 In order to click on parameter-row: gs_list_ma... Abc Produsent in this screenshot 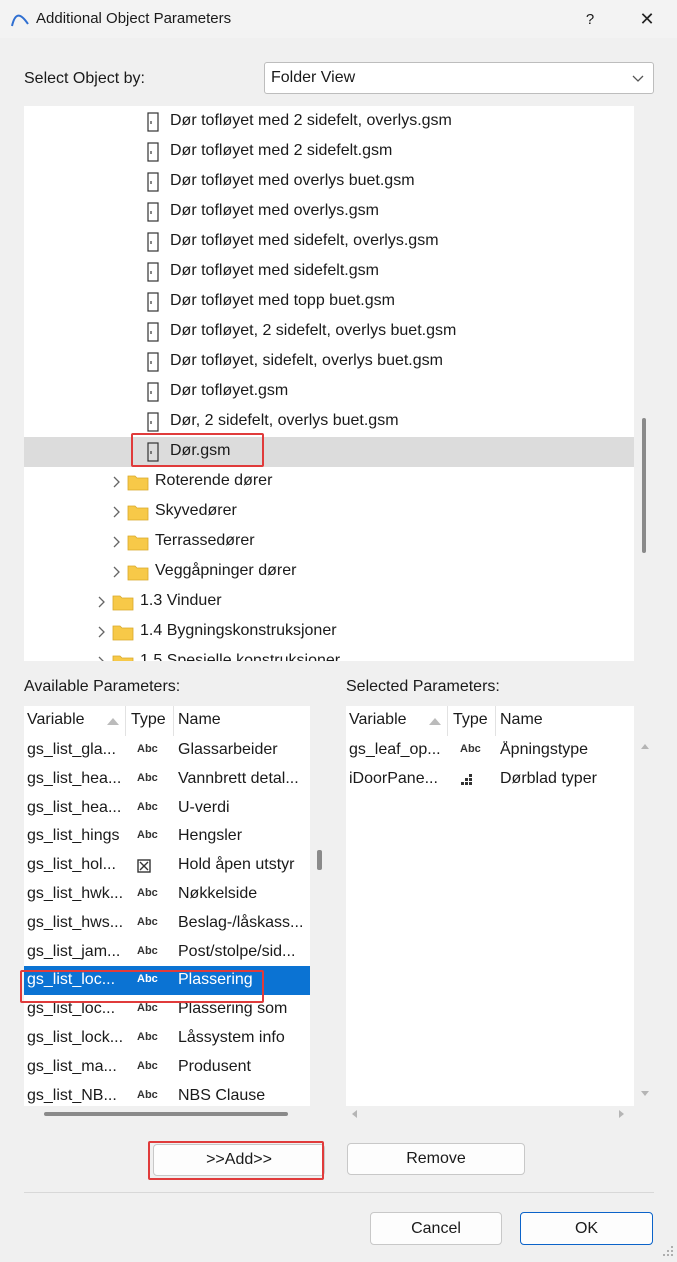, I will do `click(167, 1067)`.